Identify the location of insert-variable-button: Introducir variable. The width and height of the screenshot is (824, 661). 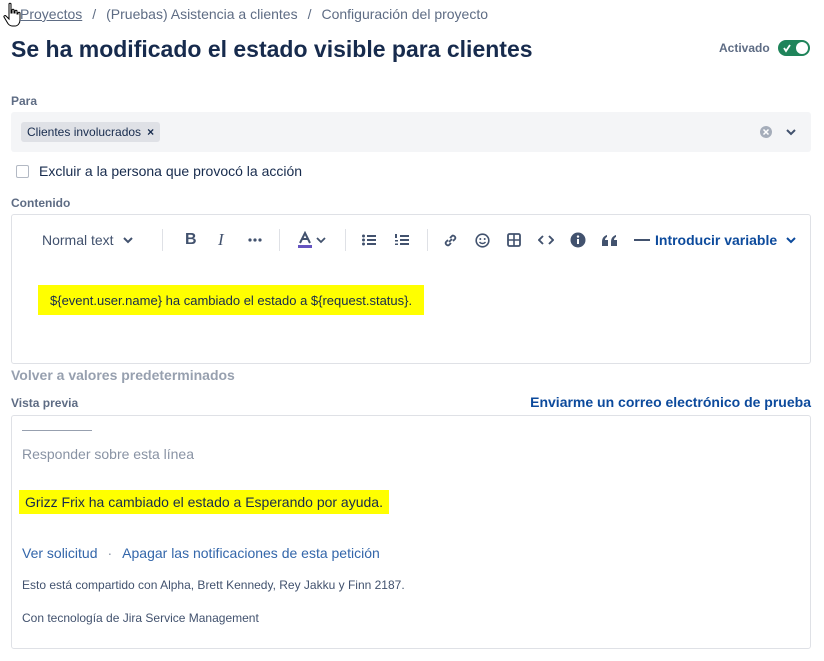
(715, 240).